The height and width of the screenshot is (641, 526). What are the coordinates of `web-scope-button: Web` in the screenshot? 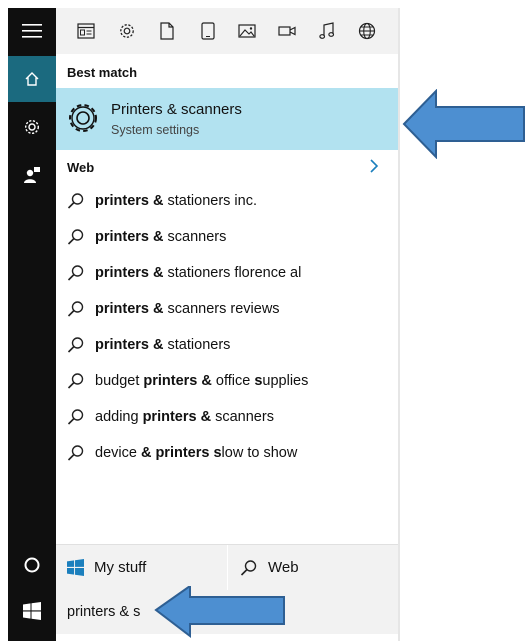 It's located at (314, 567).